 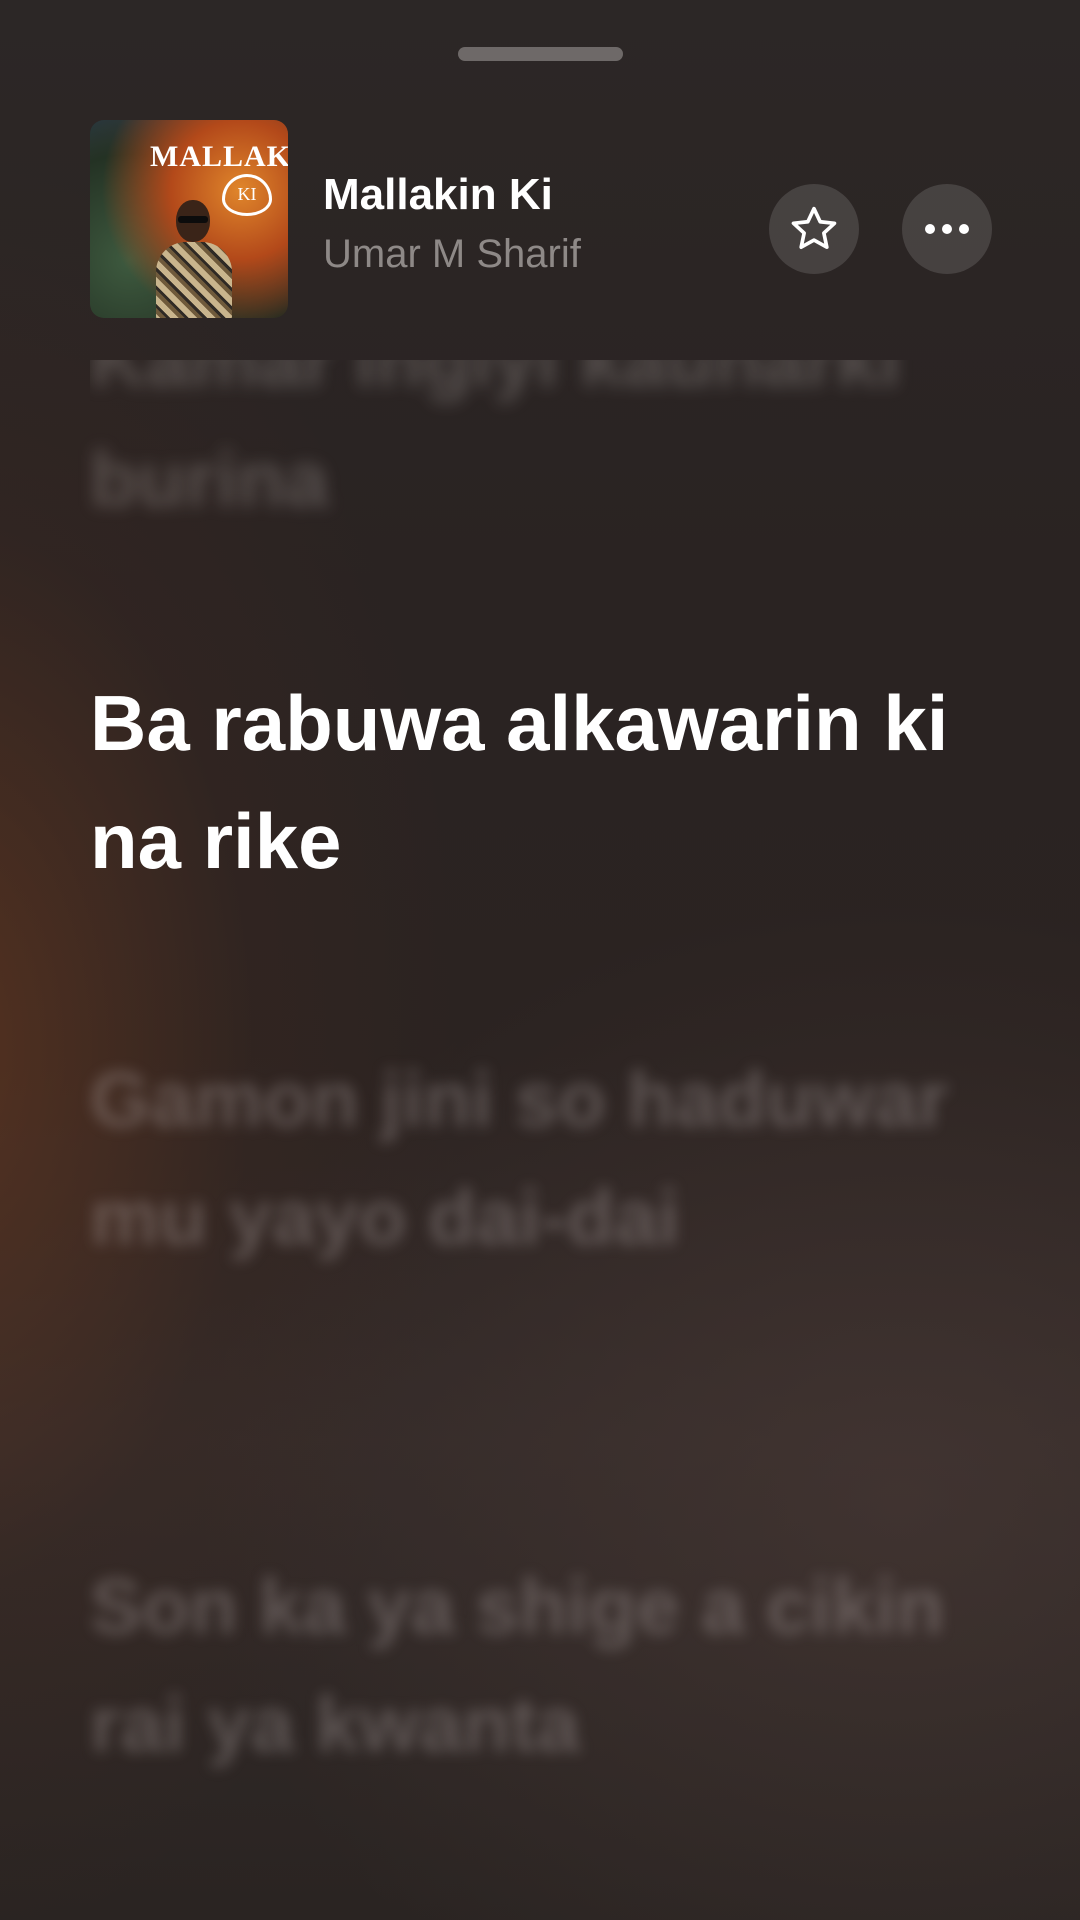 What do you see at coordinates (550, 782) in the screenshot?
I see `lyric-line-current: Ba rabuwa alkawarin ki na rike` at bounding box center [550, 782].